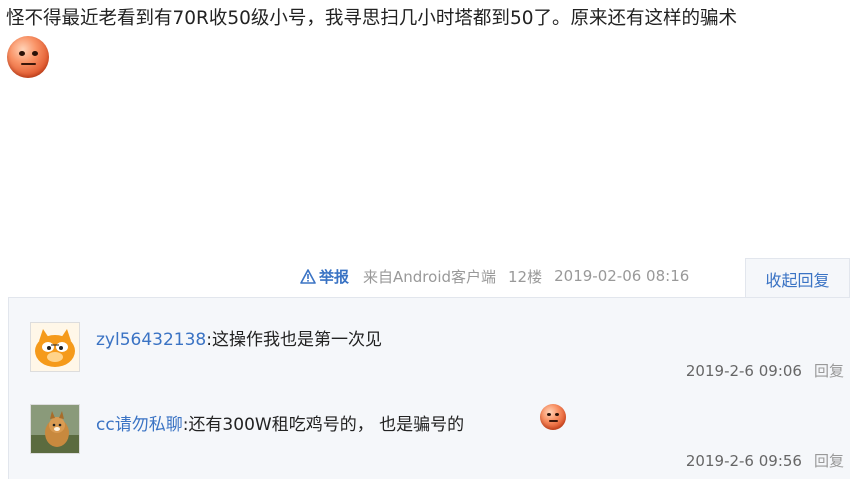  I want to click on post-meta-bar: 举报 来自Android客户端 12楼 2019-02-06 08:16, so click(494, 276).